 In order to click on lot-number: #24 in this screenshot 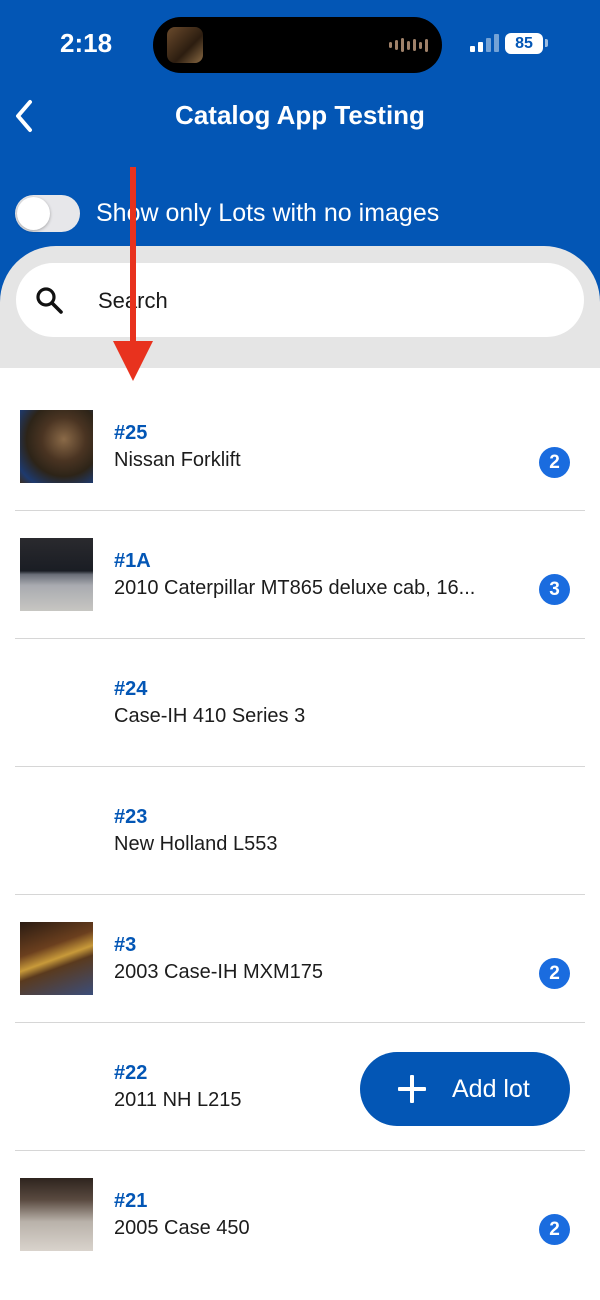, I will do `click(131, 689)`.